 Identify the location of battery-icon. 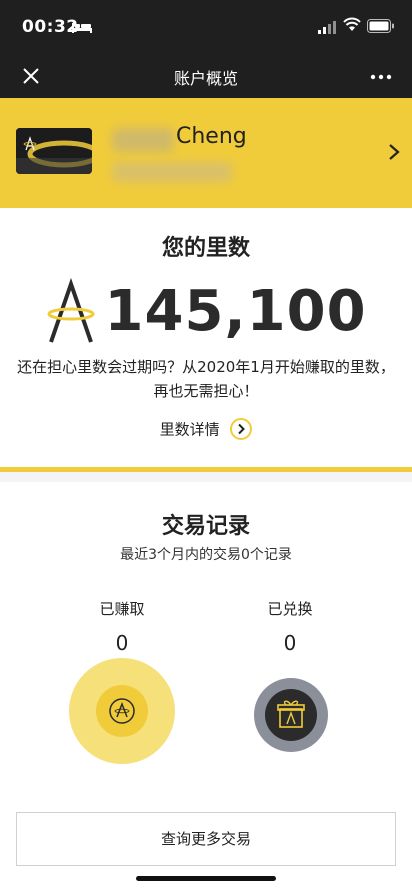
(380, 26).